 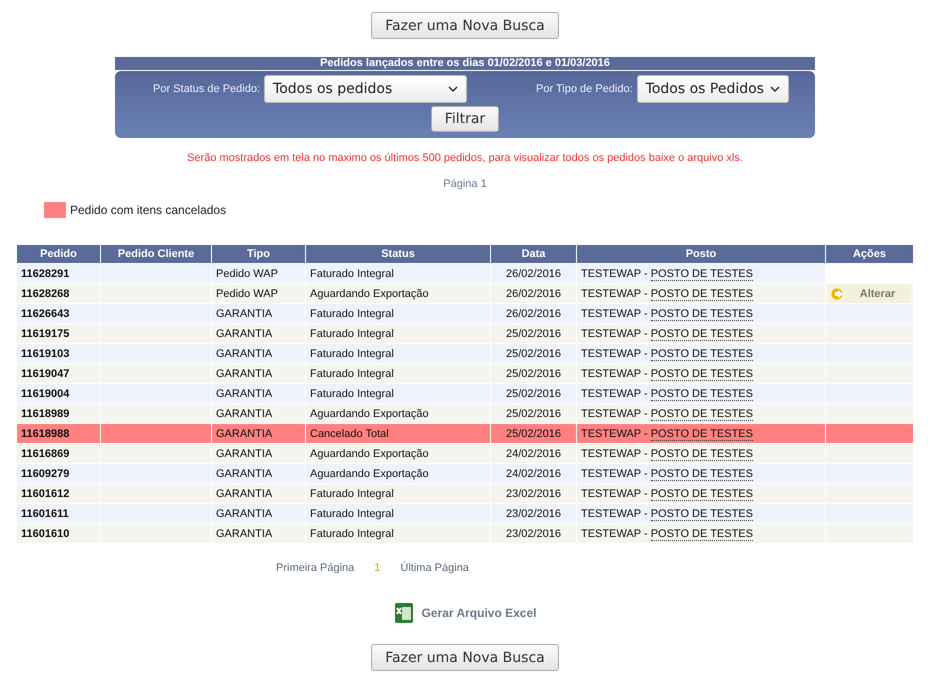 I want to click on order-cell: 11619047, so click(x=58, y=373).